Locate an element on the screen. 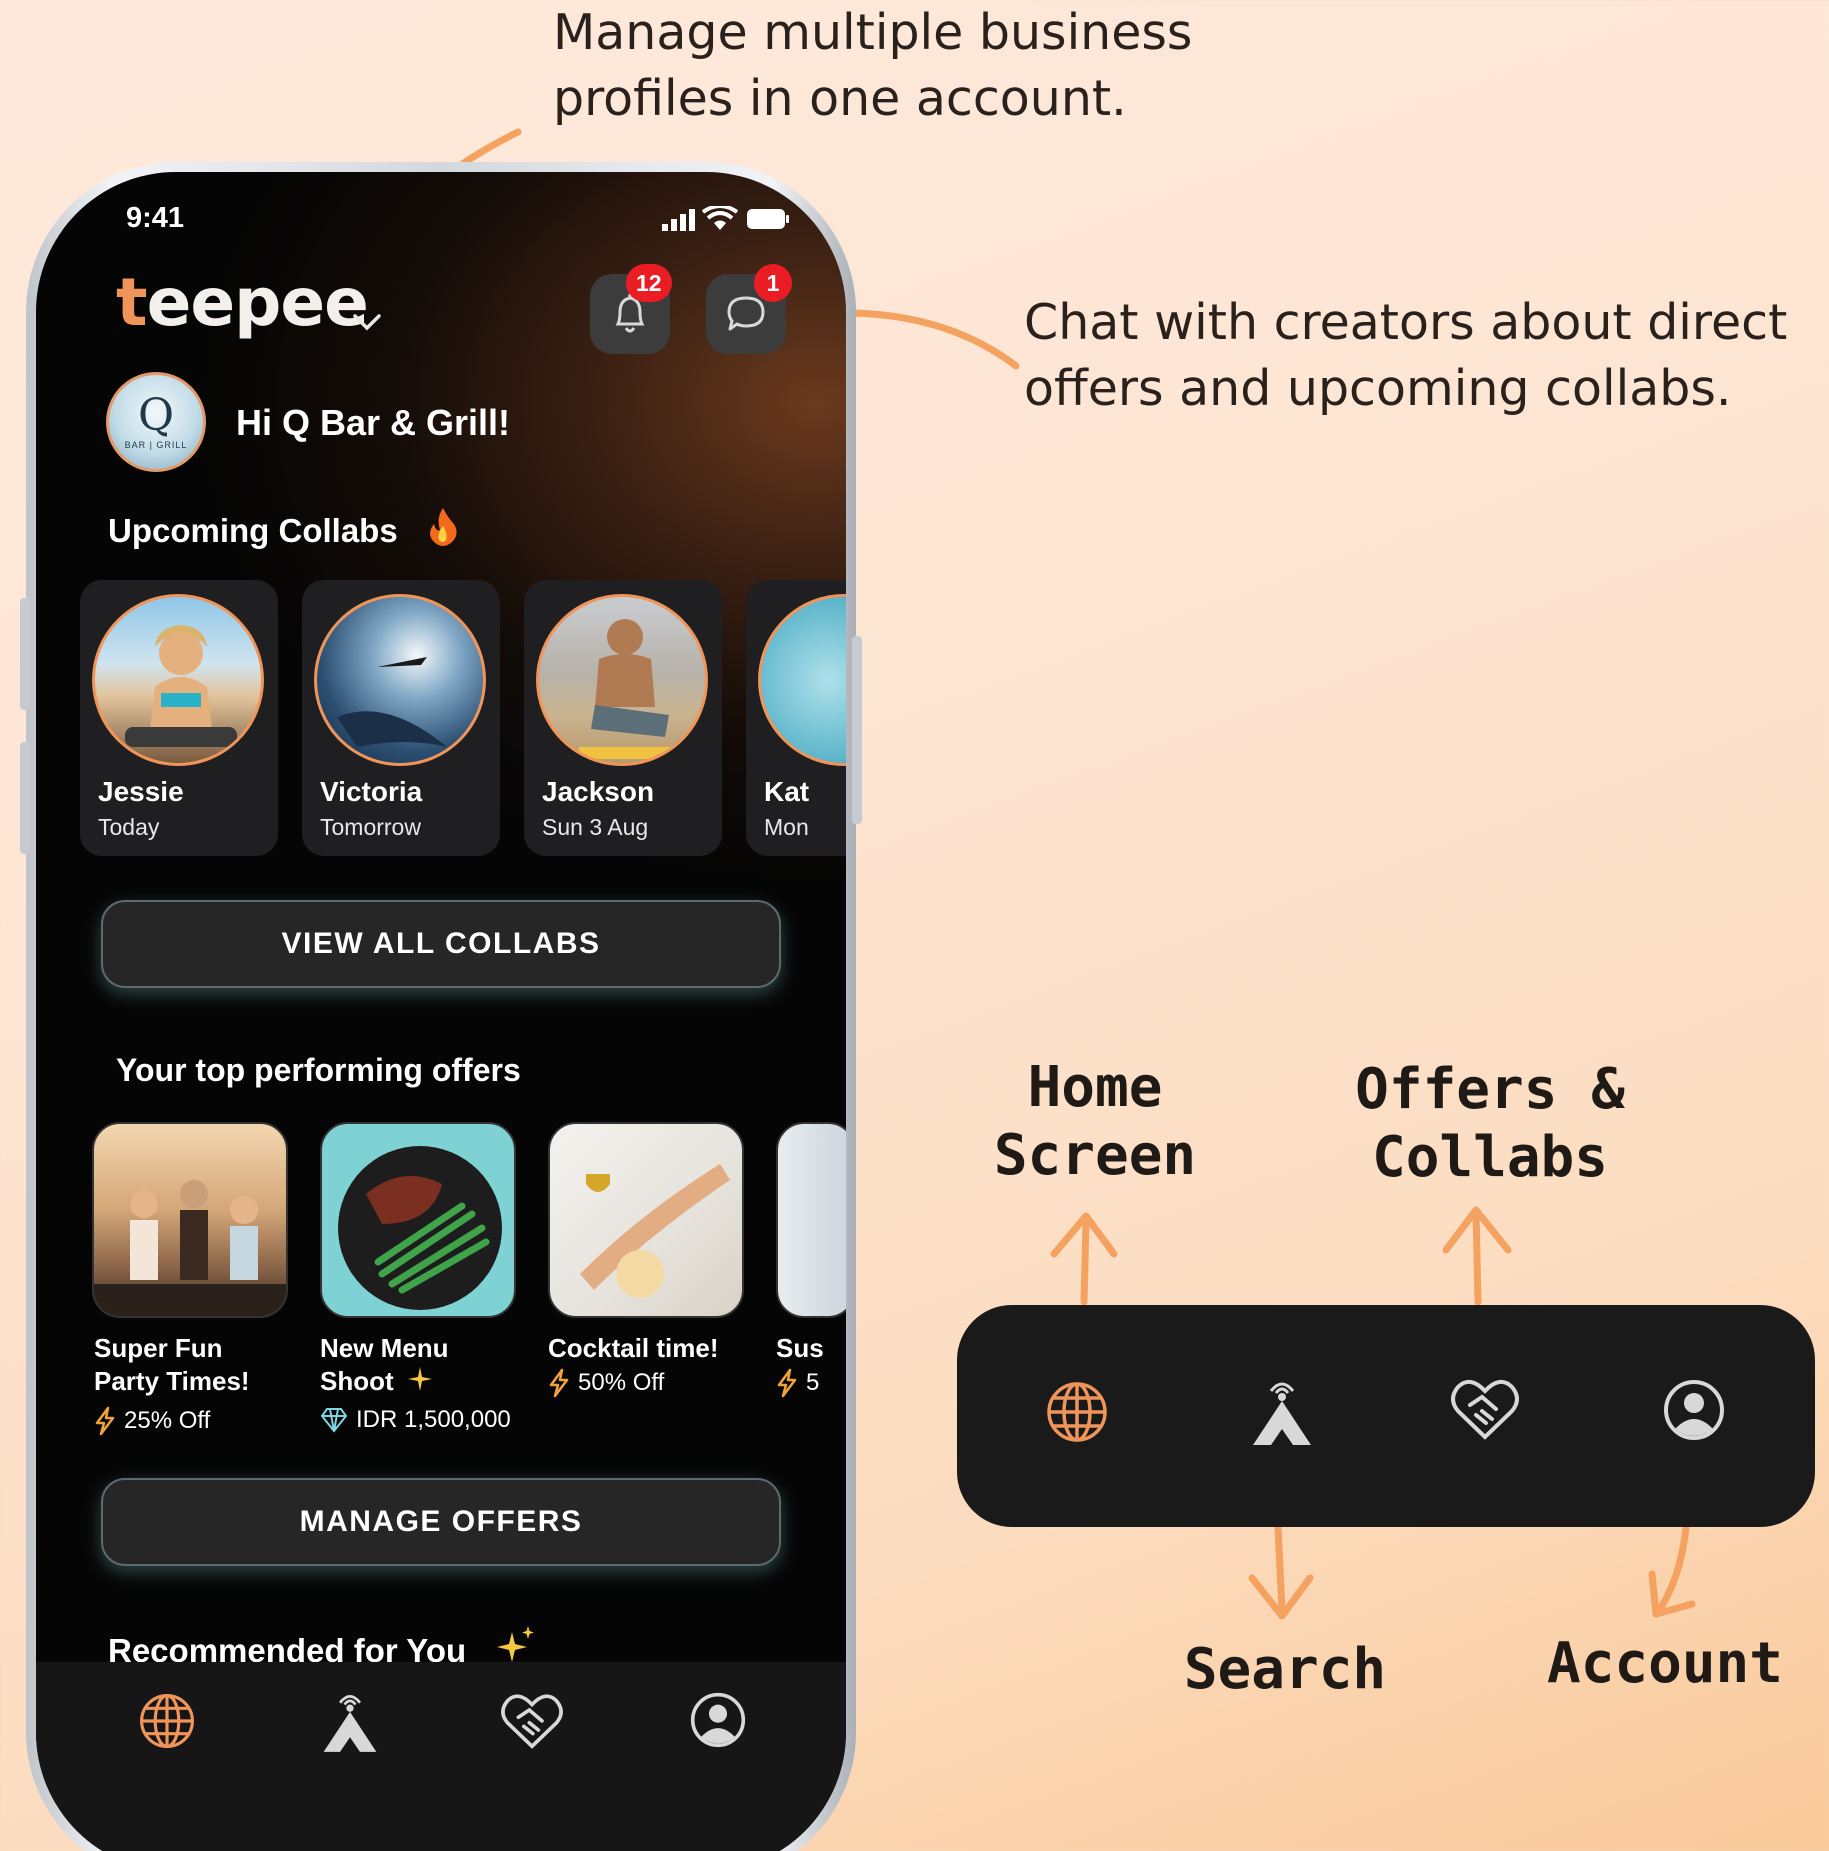 The image size is (1829, 1851). view-all-collabs-button: VIEW ALL COLLABS is located at coordinates (441, 944).